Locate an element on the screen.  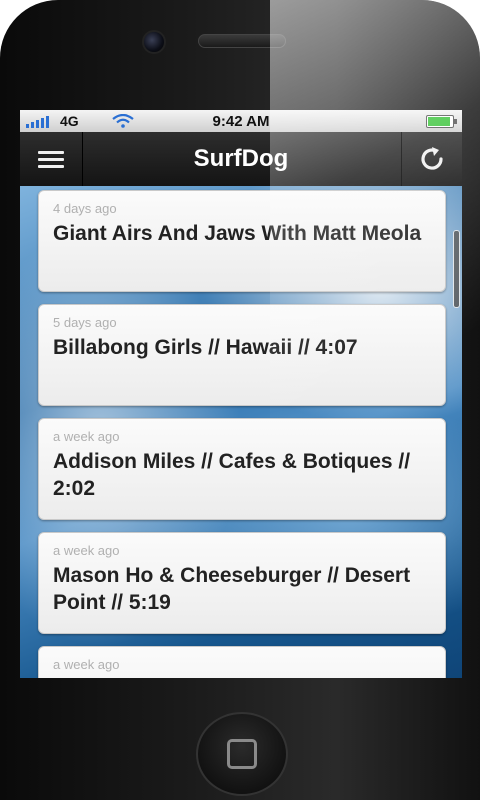
post-age: 4 days ago is located at coordinates (85, 208).